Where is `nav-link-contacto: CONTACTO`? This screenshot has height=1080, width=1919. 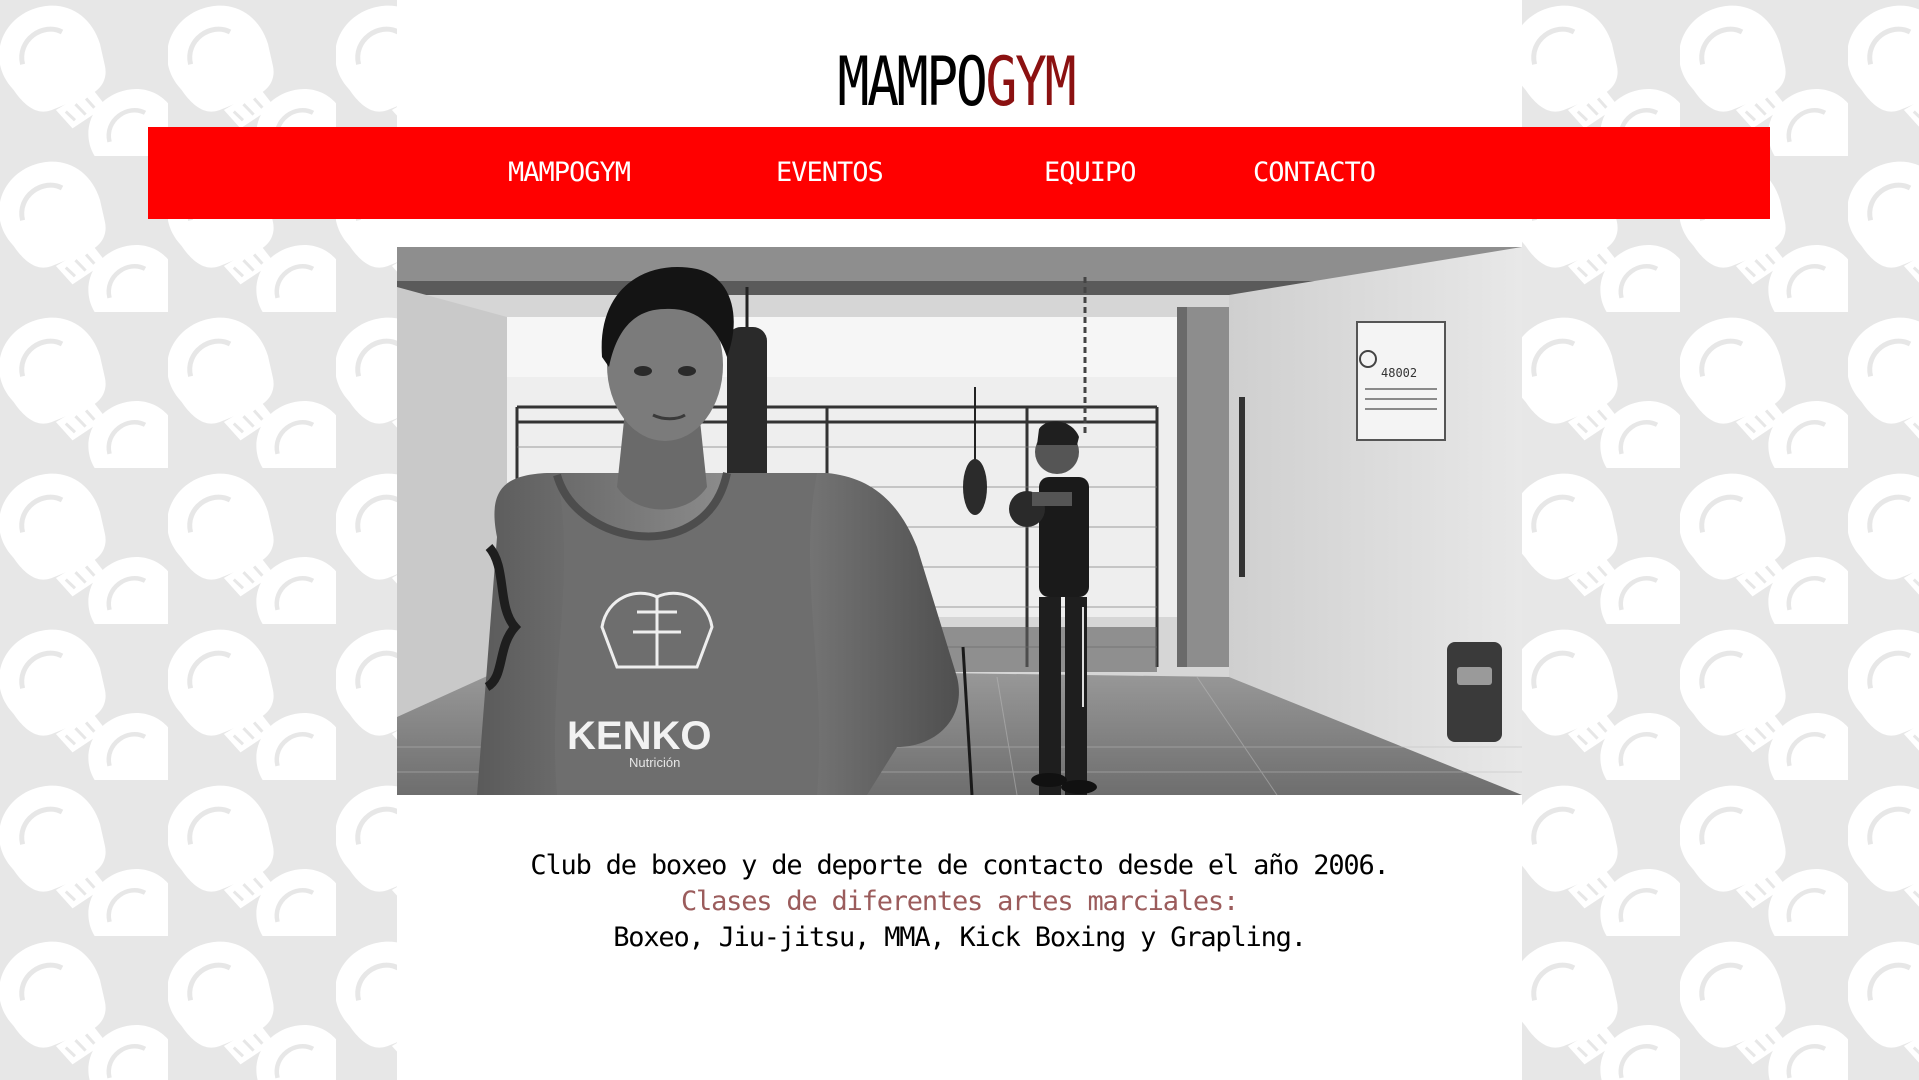 nav-link-contacto: CONTACTO is located at coordinates (1314, 173).